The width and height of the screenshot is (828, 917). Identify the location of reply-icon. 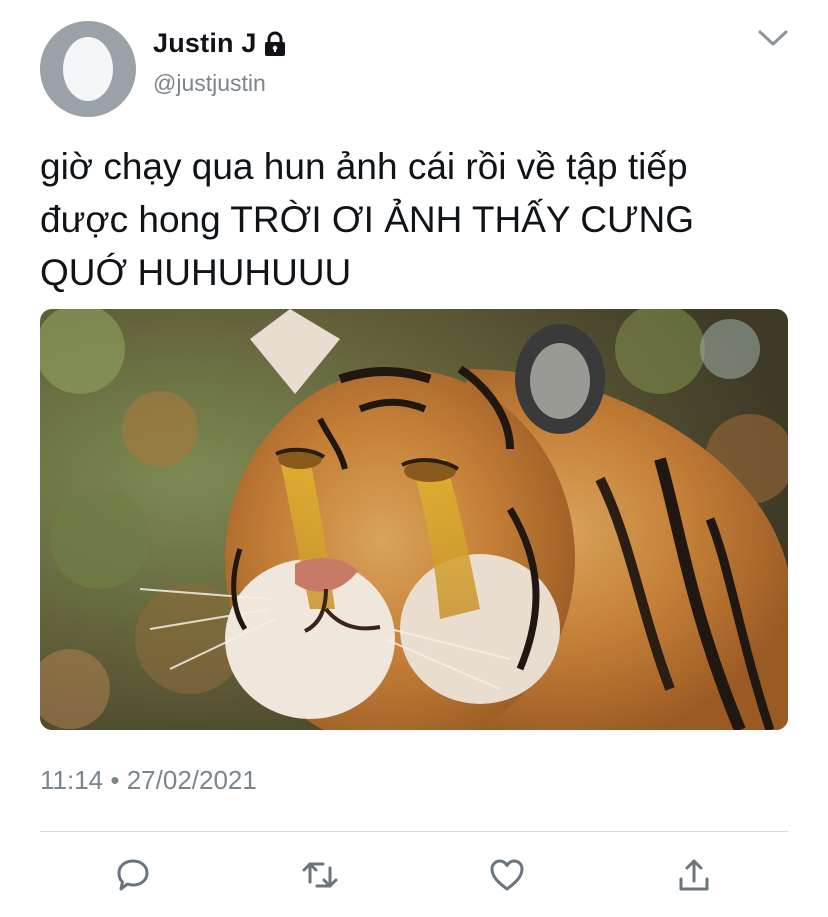
(133, 875).